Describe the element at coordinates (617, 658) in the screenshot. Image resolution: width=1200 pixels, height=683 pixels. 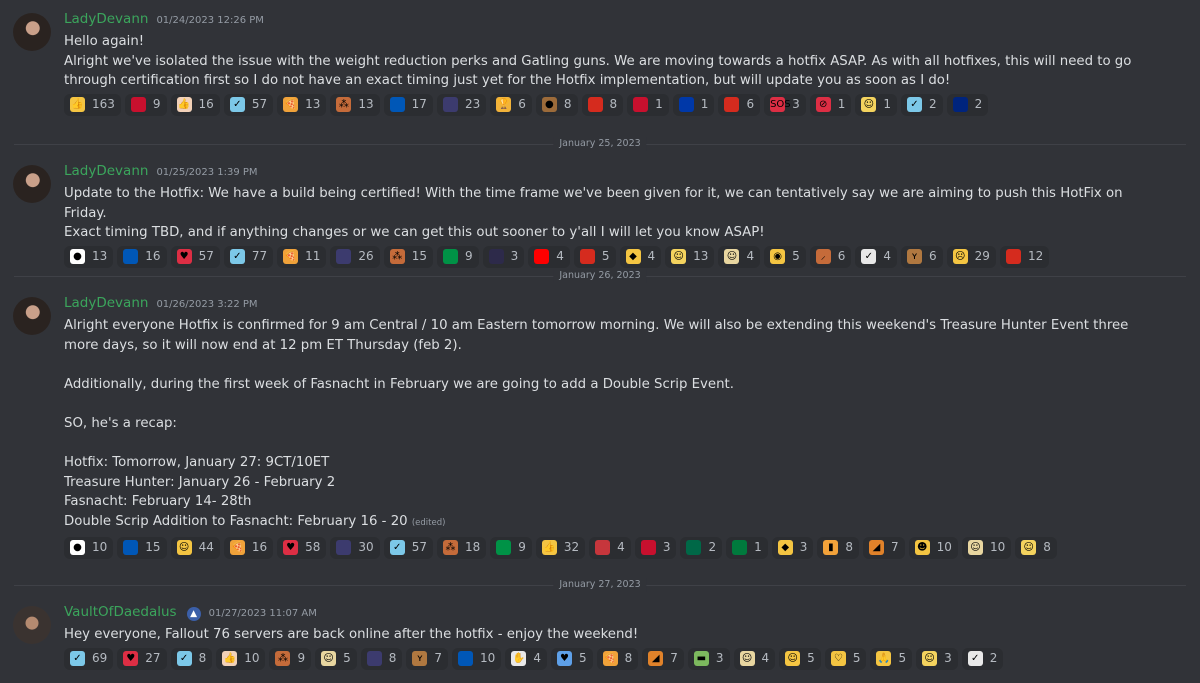
I see `reaction-button: 🍕 8` at that location.